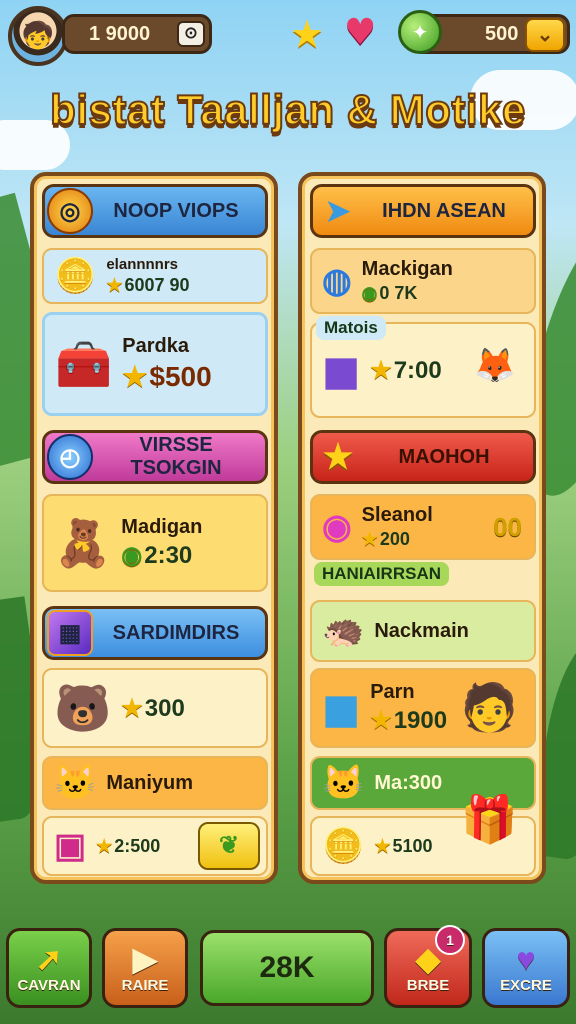  I want to click on offer-card: 🪙 elannnnrs ★ 6007 90, so click(155, 276).